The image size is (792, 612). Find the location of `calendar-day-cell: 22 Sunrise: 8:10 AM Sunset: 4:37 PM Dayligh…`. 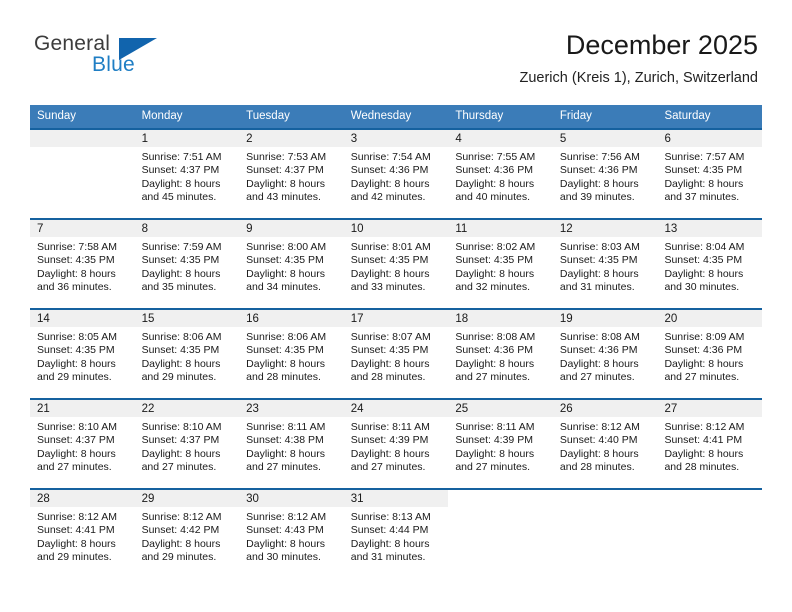

calendar-day-cell: 22 Sunrise: 8:10 AM Sunset: 4:37 PM Dayligh… is located at coordinates (187, 444).